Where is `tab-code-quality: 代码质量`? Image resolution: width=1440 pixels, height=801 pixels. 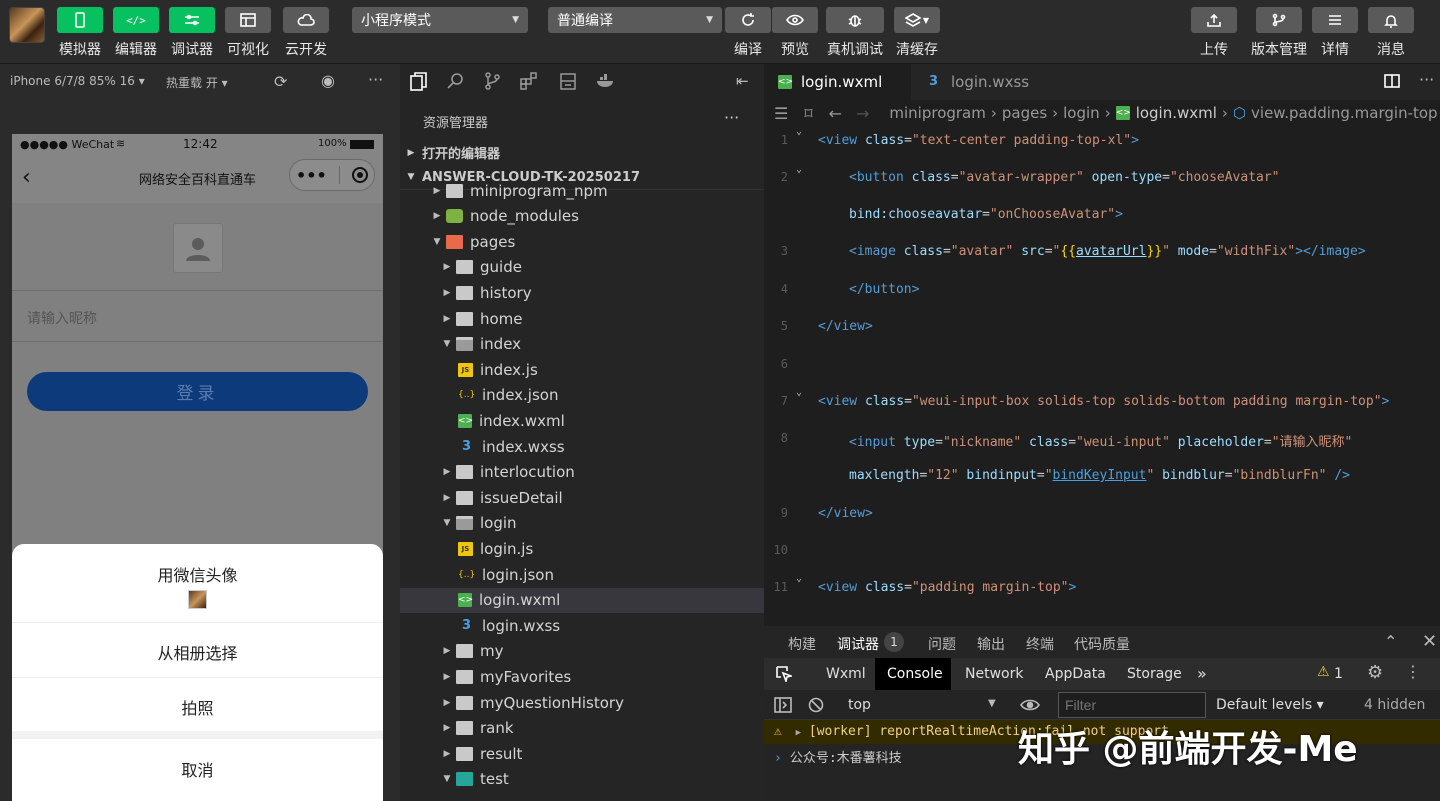
tab-code-quality: 代码质量 is located at coordinates (1102, 644).